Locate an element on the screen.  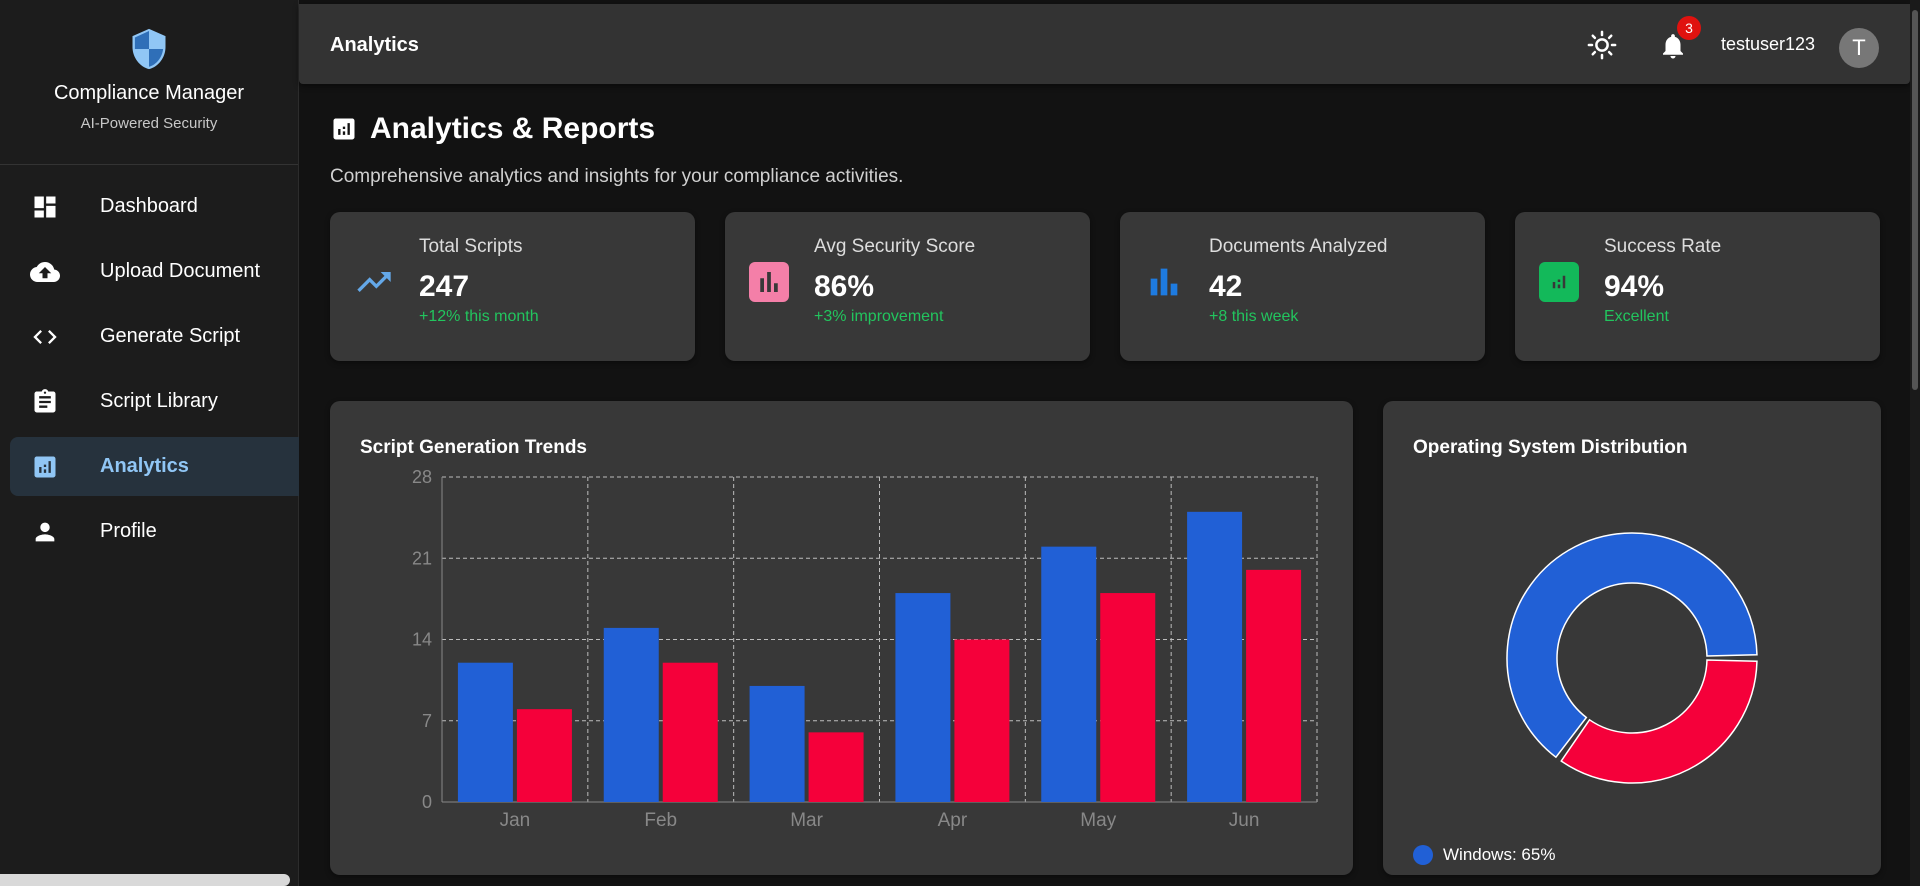
stat-card-avg-security-score: Avg Security Score 86% +3% improvement is located at coordinates (907, 286).